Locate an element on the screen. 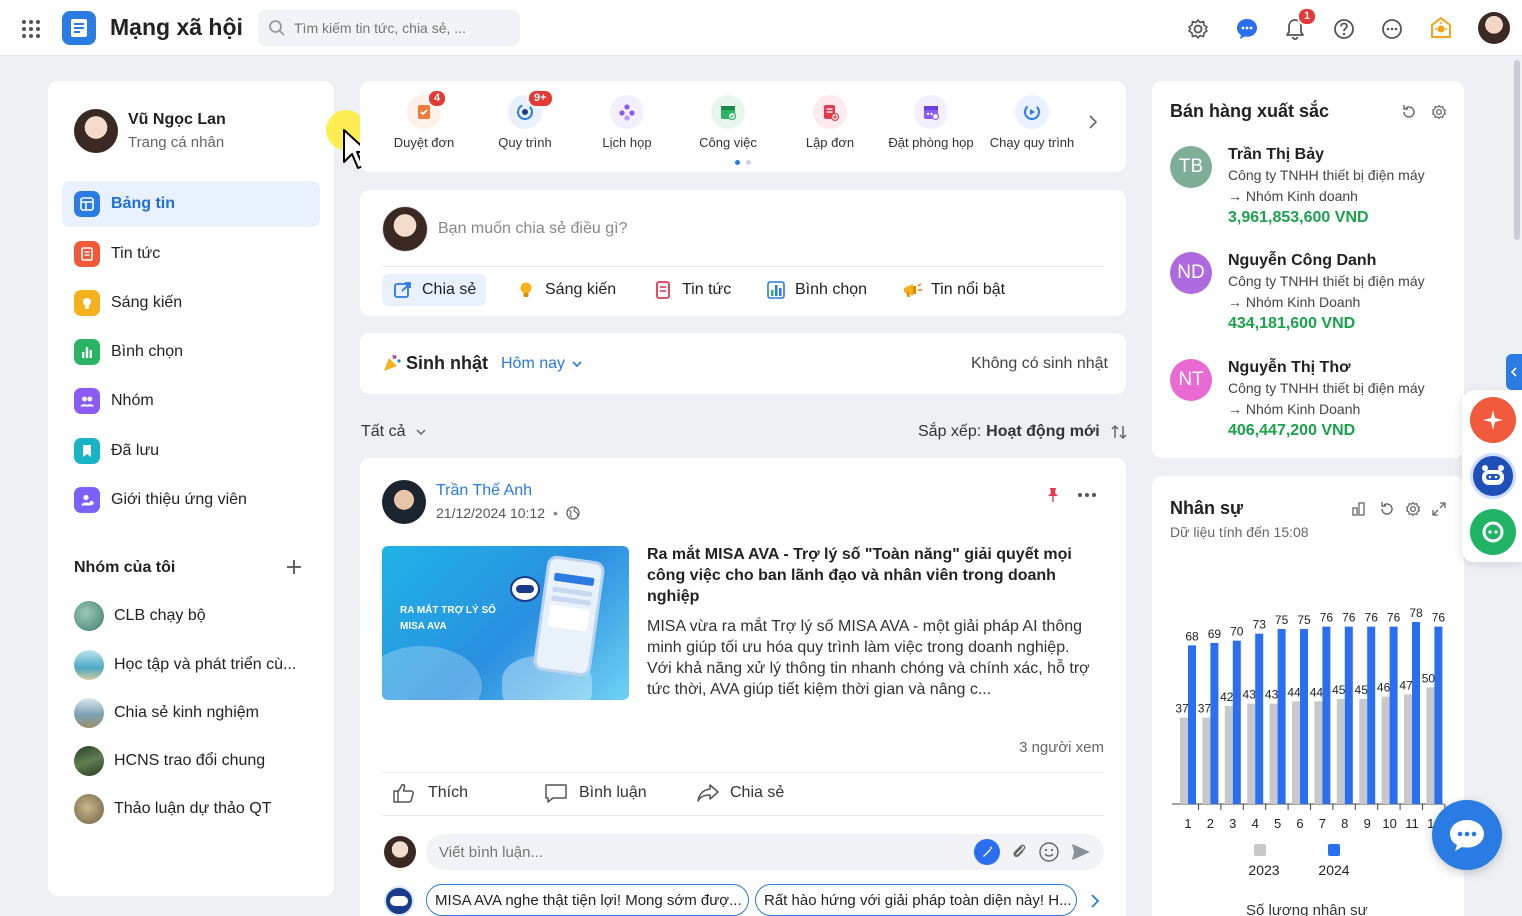 This screenshot has height=916, width=1522. post-more-icon is located at coordinates (1087, 495).